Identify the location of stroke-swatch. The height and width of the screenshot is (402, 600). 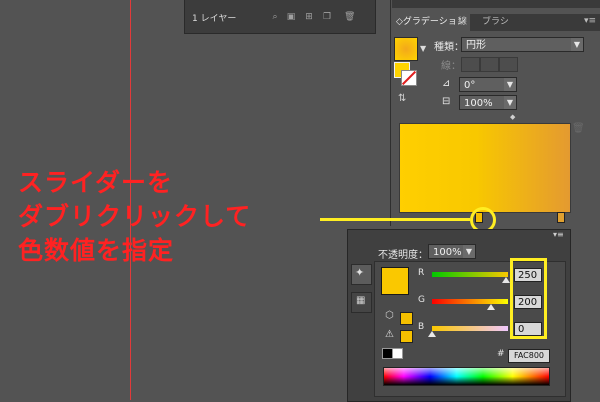
(409, 78).